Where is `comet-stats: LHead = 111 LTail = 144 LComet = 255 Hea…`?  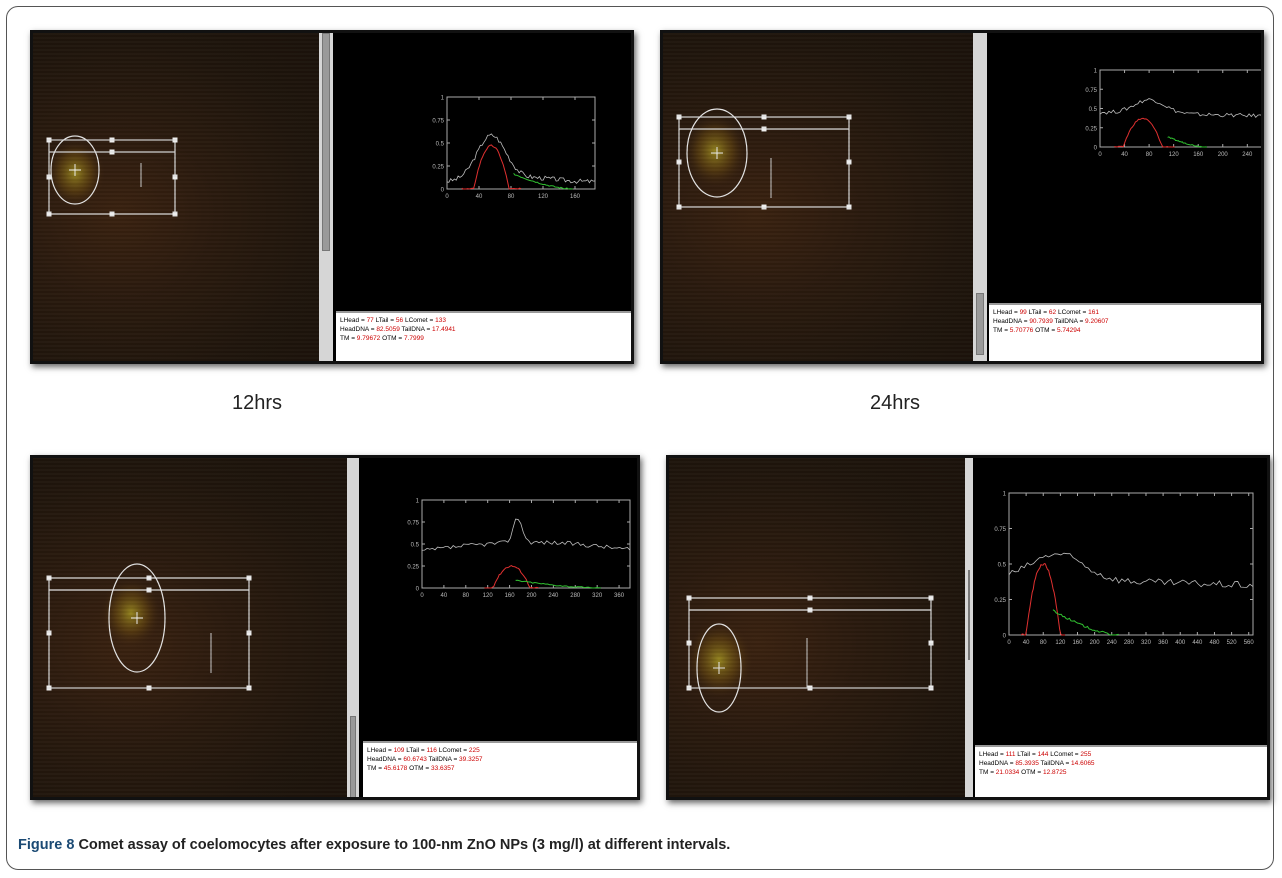
comet-stats: LHead = 111 LTail = 144 LComet = 255 Hea… is located at coordinates (1121, 771).